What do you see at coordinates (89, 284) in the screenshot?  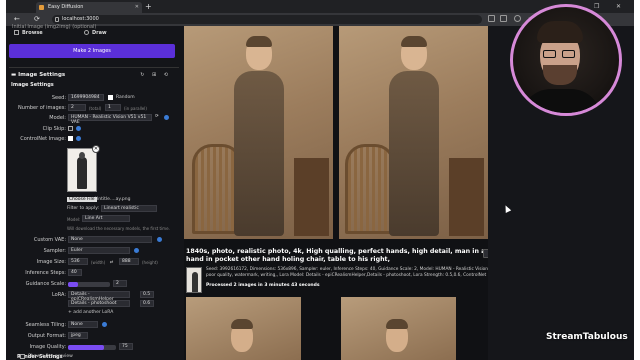 I see `guidance-slider` at bounding box center [89, 284].